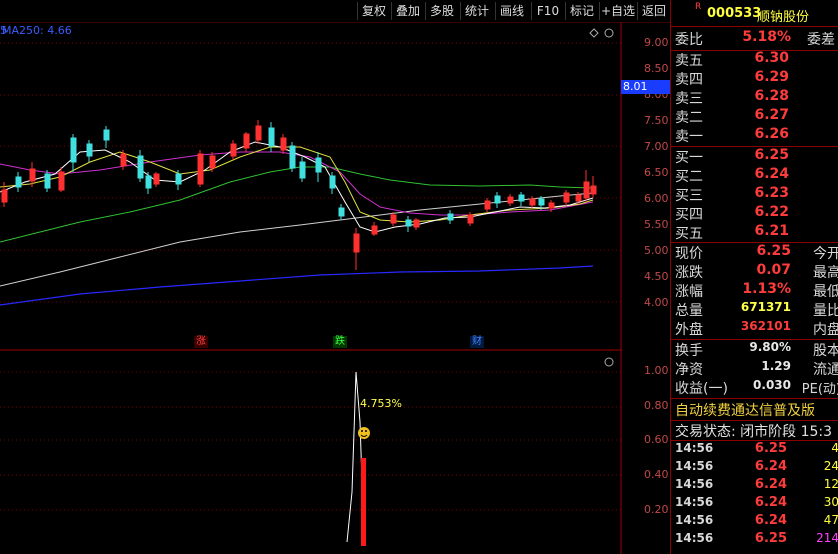 This screenshot has height=554, width=838. What do you see at coordinates (363, 502) in the screenshot?
I see `indicator-bar` at bounding box center [363, 502].